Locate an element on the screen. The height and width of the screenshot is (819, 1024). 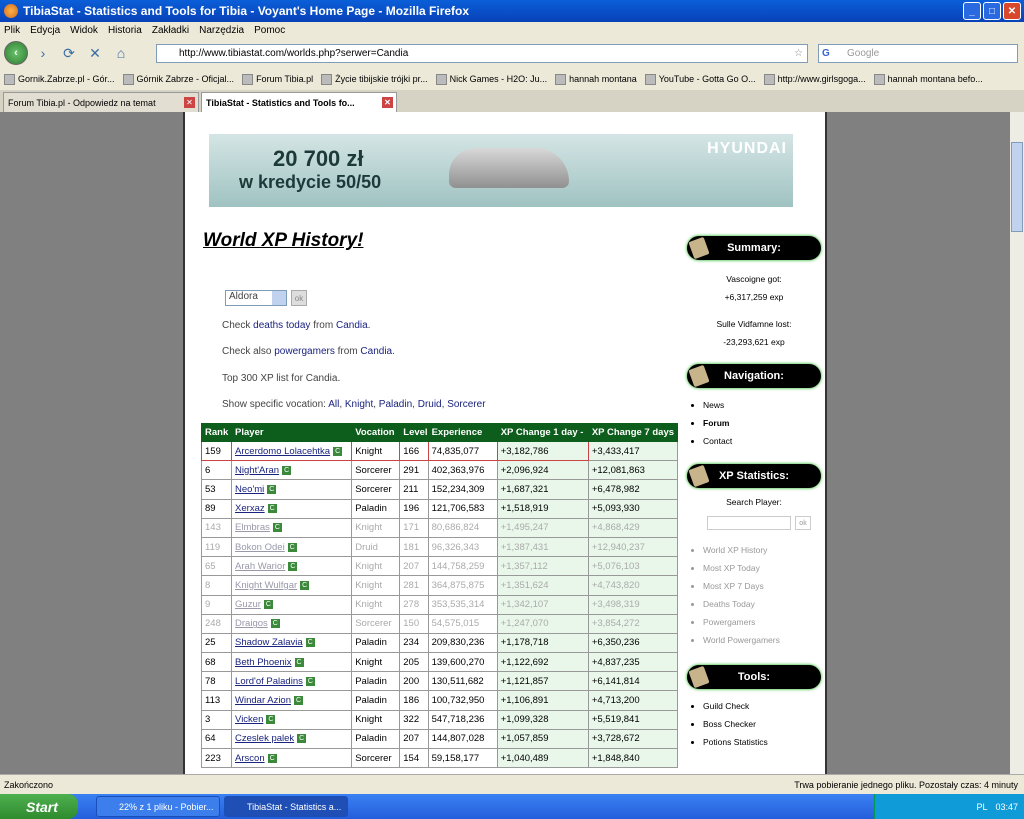
xp-most-7days-link: Most XP 7 Days is located at coordinates (741, 590).